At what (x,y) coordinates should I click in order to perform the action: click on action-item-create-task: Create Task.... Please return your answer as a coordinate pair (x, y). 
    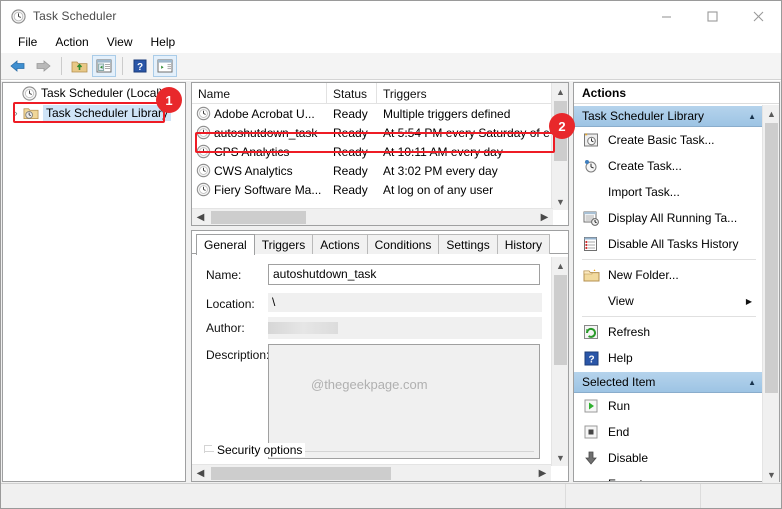
    Looking at the image, I should click on (668, 166).